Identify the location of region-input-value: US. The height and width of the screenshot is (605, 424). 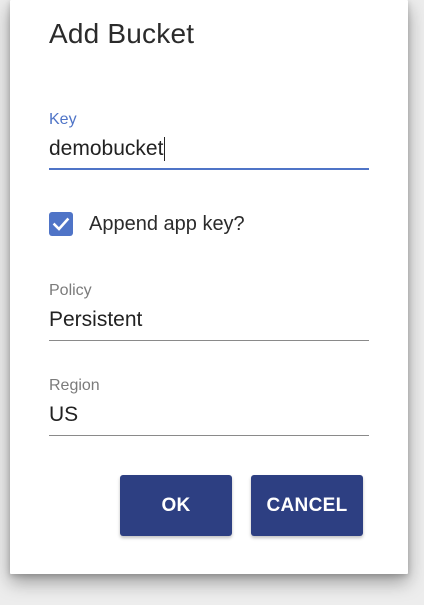
(64, 414).